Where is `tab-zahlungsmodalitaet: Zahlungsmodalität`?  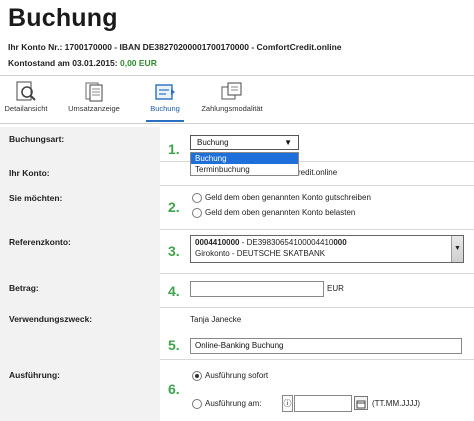 tab-zahlungsmodalitaet: Zahlungsmodalität is located at coordinates (232, 96).